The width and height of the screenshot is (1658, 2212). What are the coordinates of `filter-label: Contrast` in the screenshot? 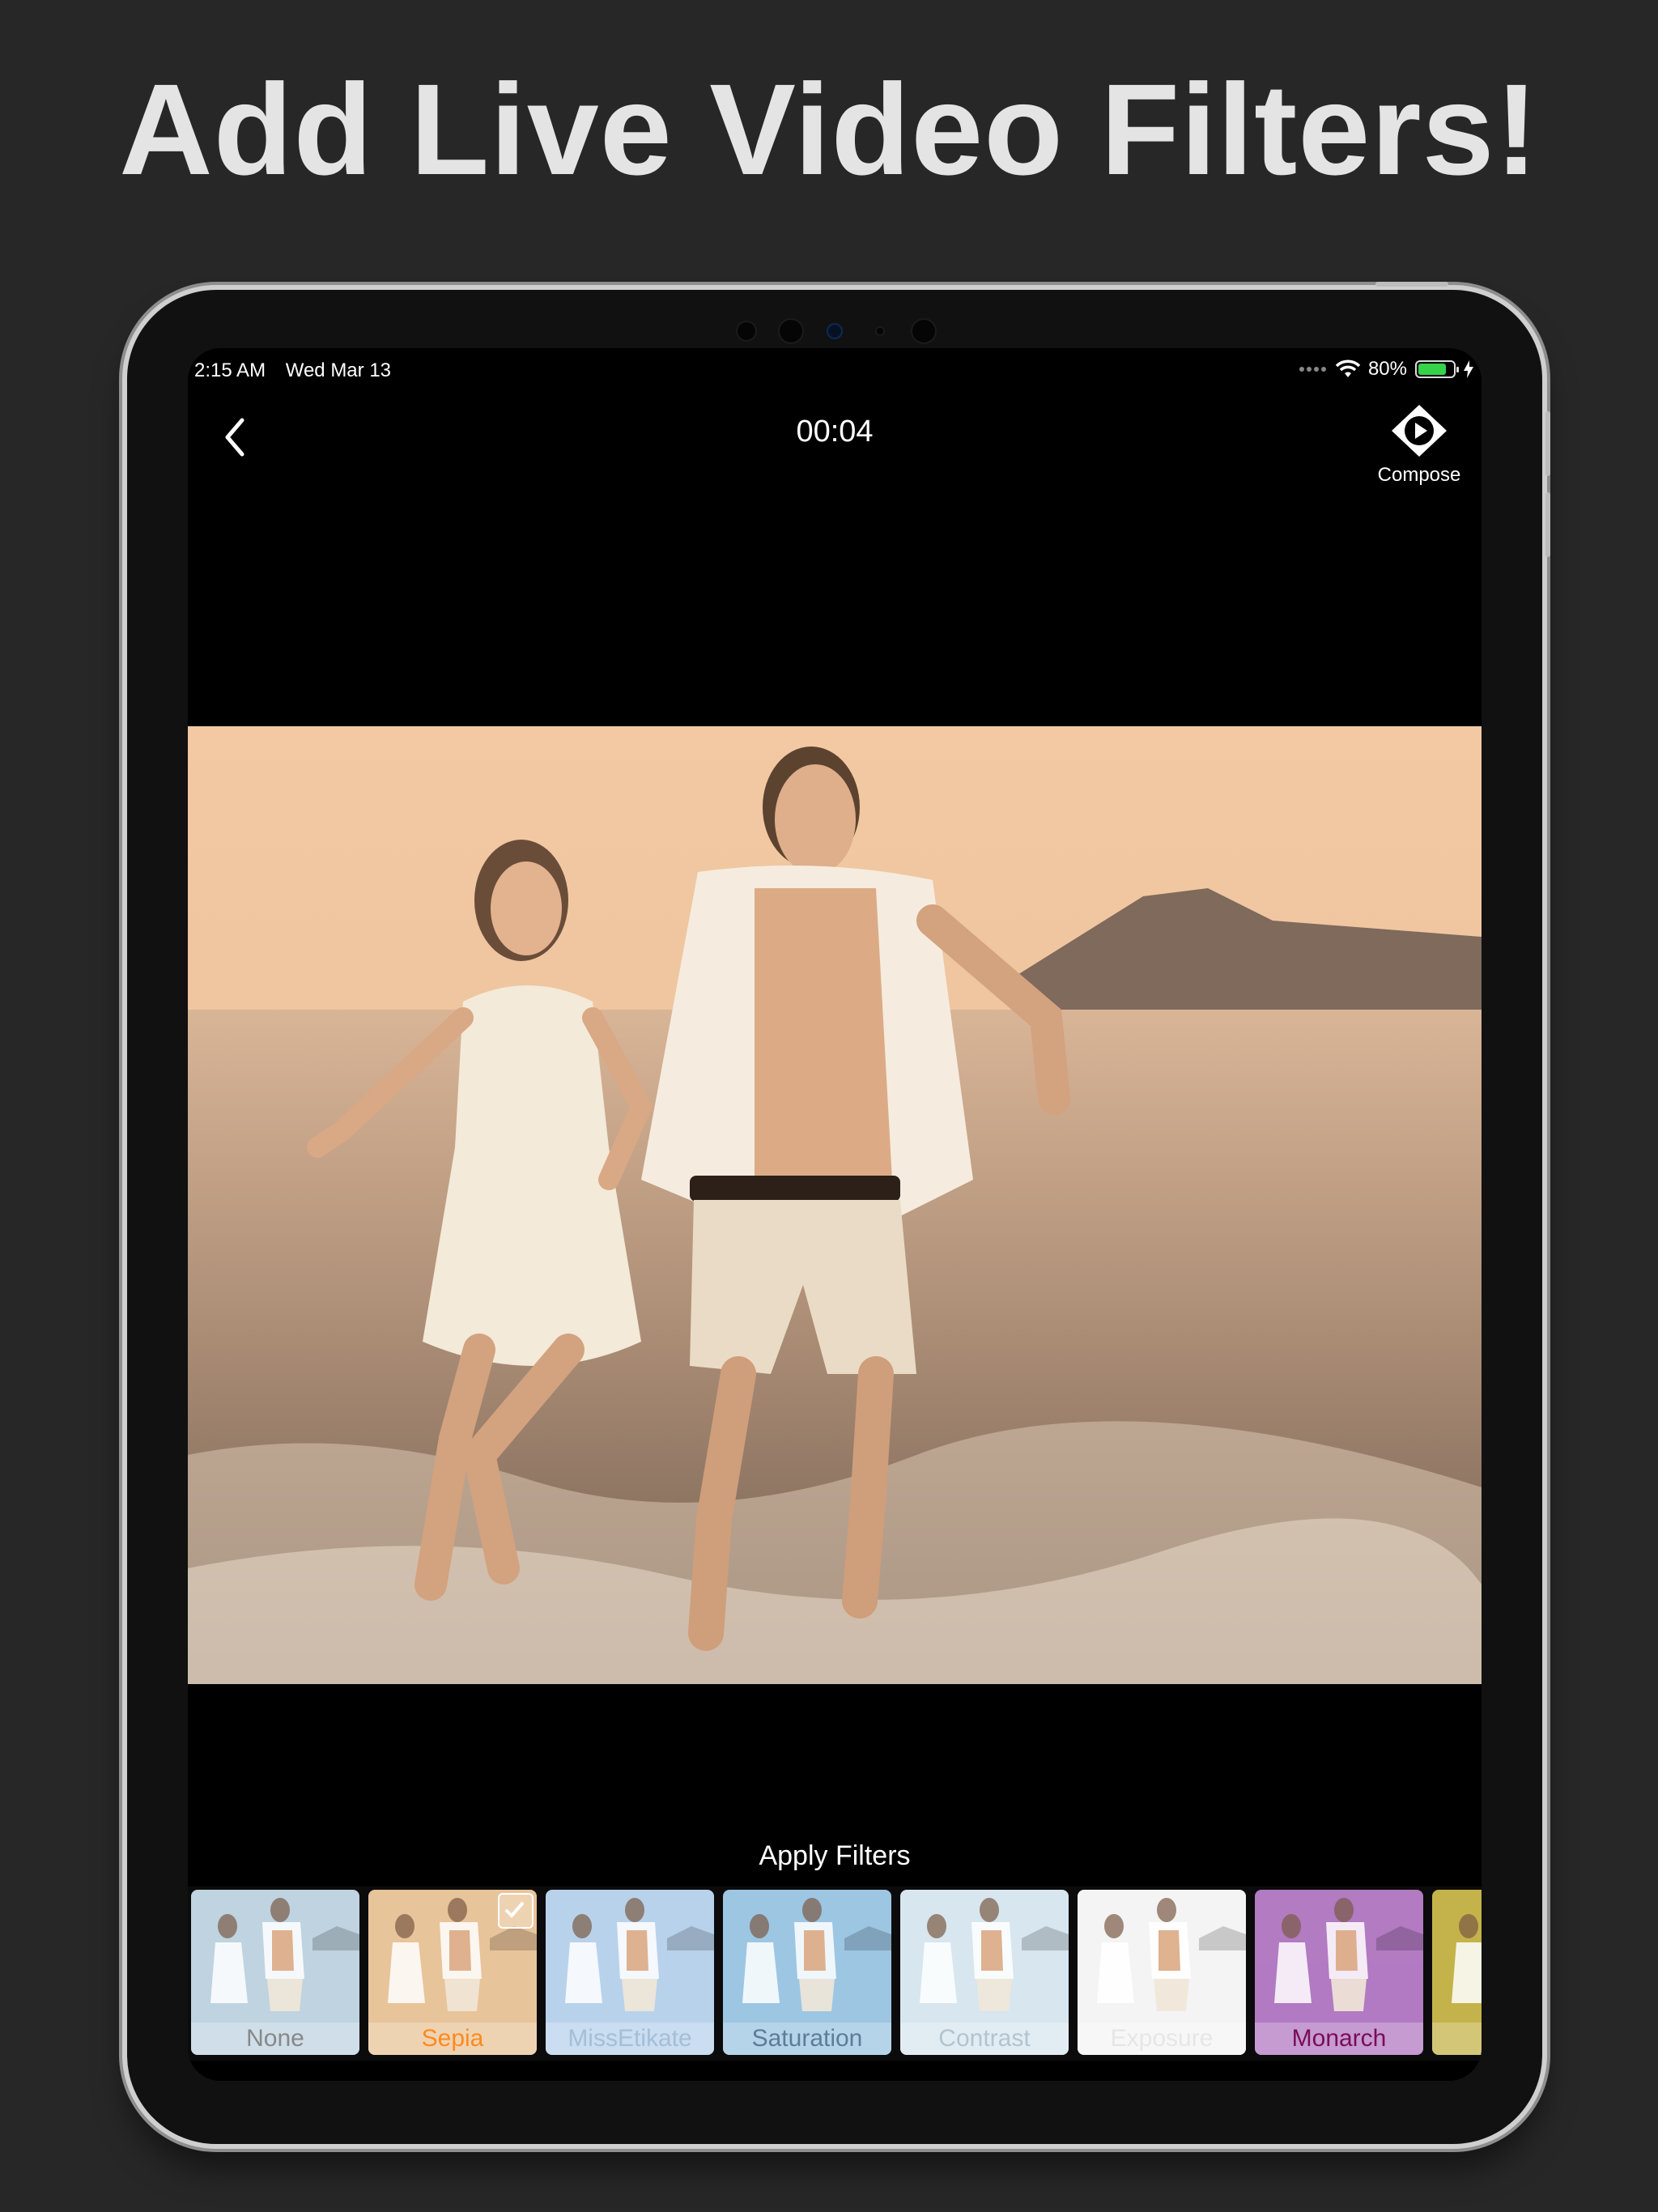 It's located at (984, 2039).